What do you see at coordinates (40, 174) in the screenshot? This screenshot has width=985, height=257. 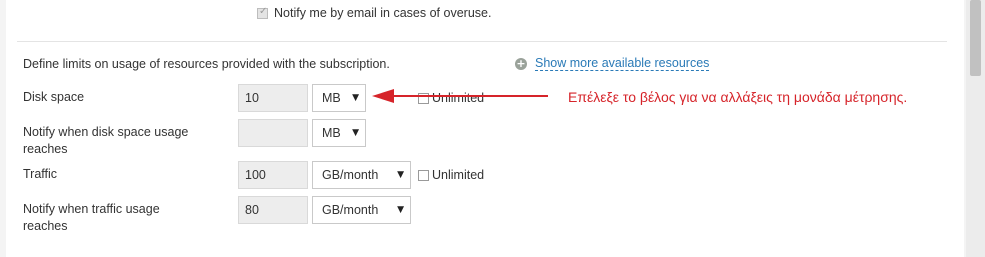 I see `traffic-label: Traffic` at bounding box center [40, 174].